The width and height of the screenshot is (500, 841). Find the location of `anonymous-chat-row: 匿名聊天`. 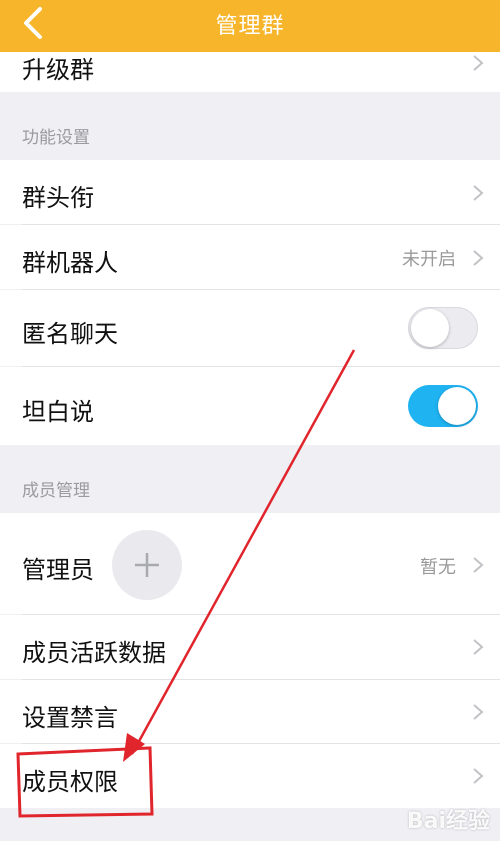

anonymous-chat-row: 匿名聊天 is located at coordinates (250, 328).